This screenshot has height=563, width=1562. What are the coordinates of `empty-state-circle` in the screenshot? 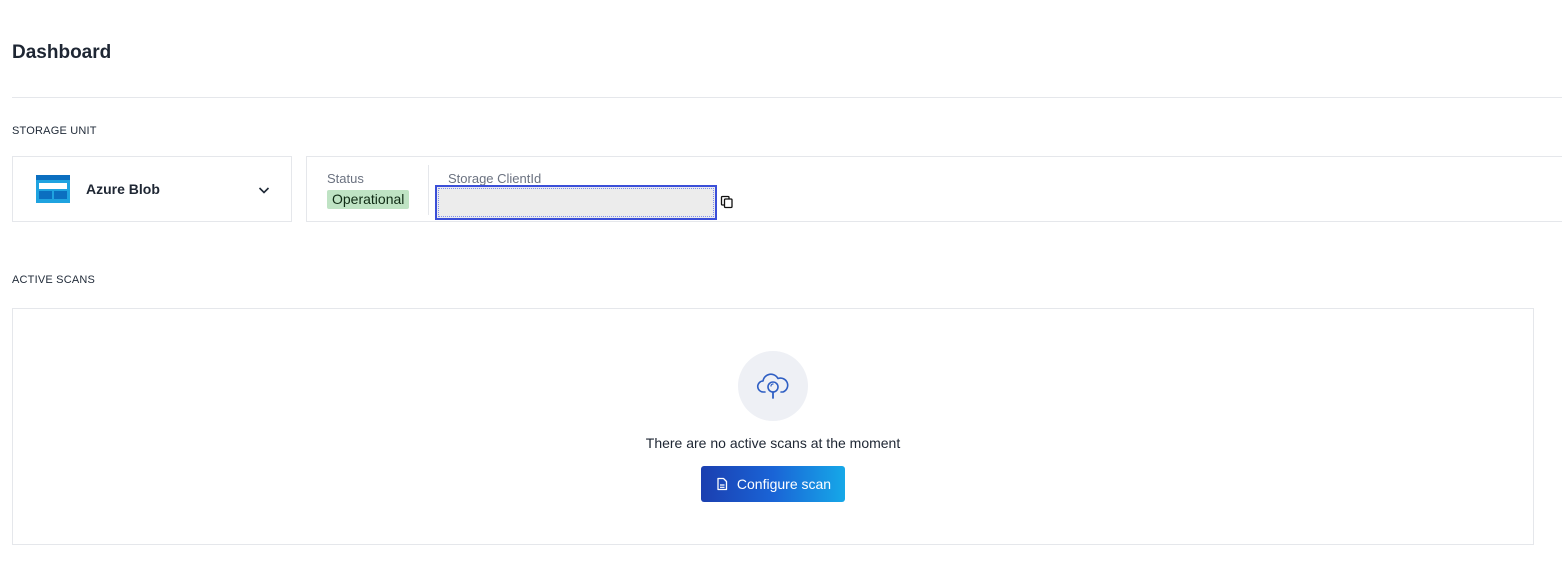 It's located at (773, 386).